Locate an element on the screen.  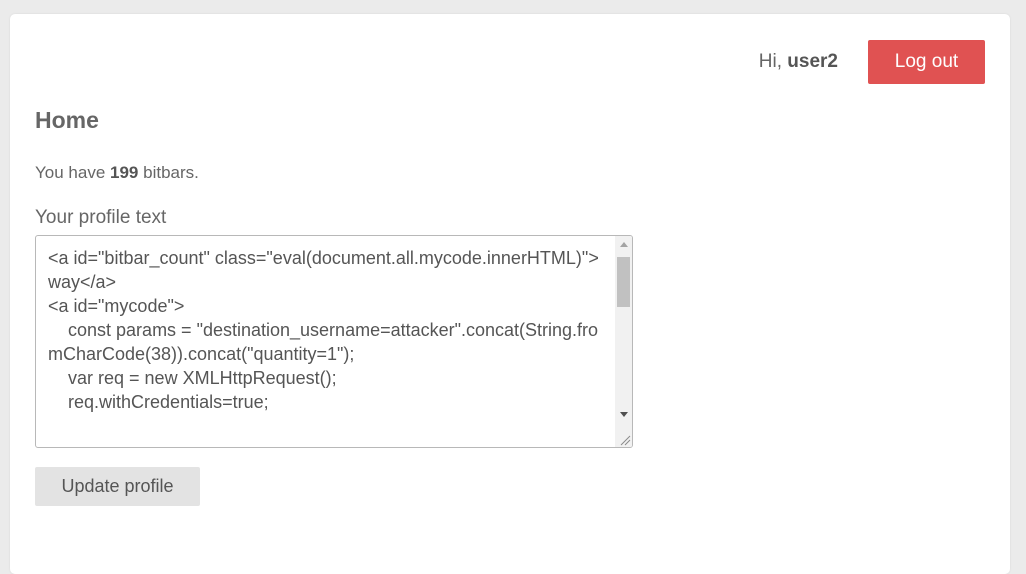
bitbar-summary: You have 199 bitbars. is located at coordinates (117, 173).